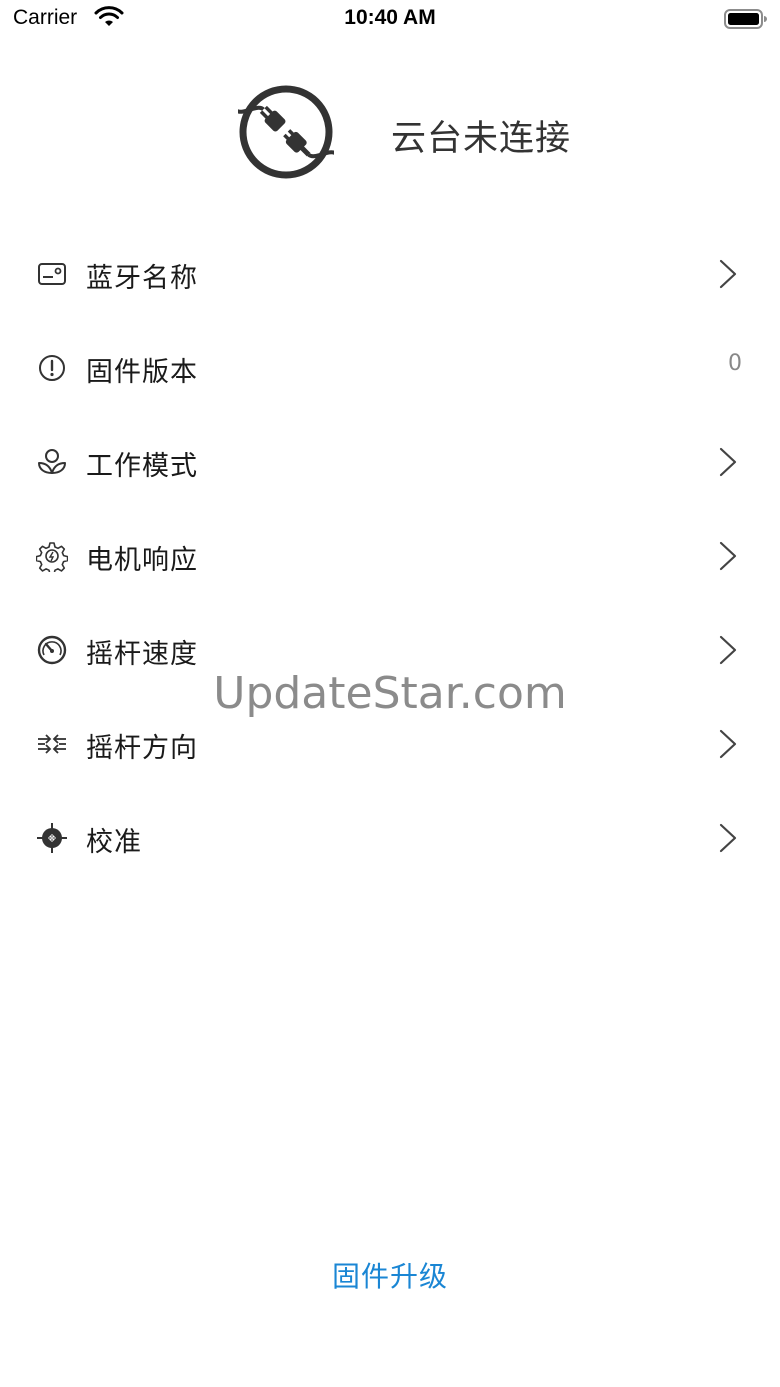  I want to click on status-time: 10:40 AM, so click(390, 17).